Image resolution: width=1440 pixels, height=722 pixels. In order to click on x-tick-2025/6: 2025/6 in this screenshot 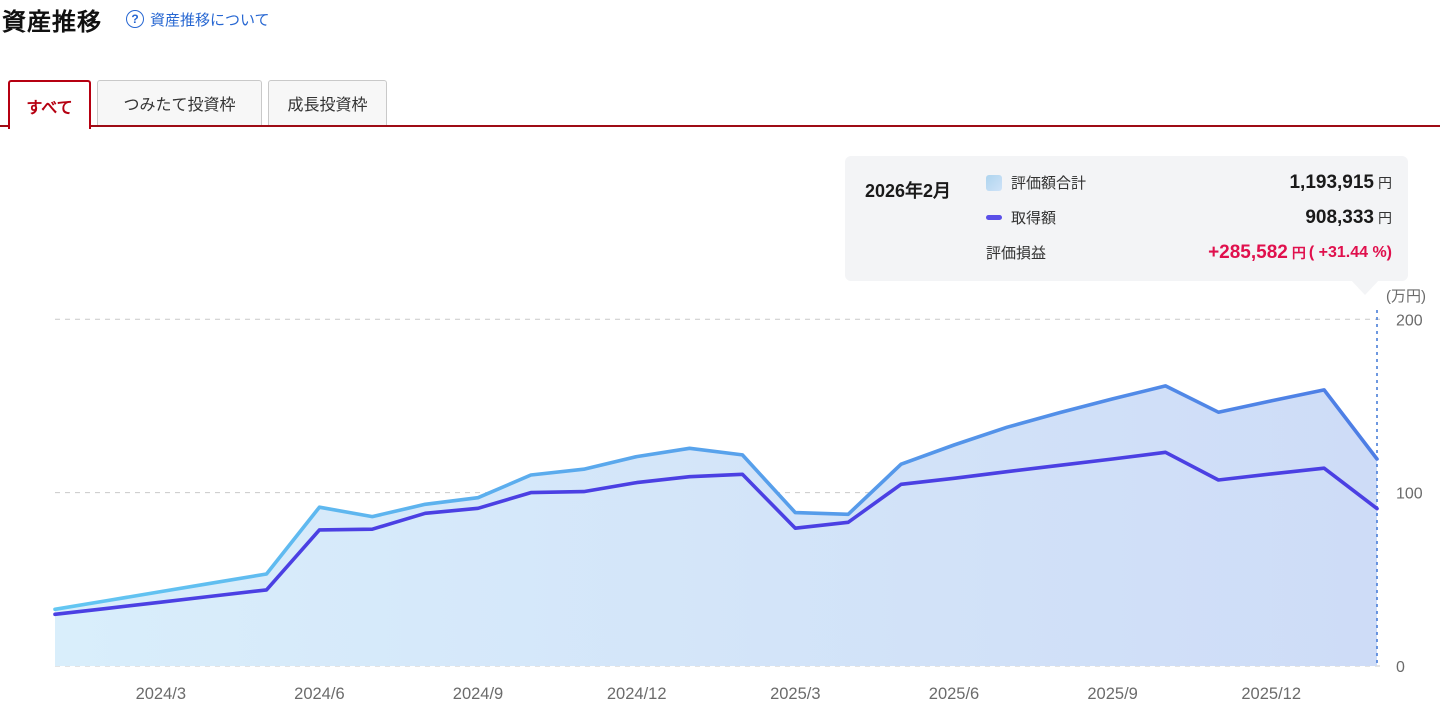, I will do `click(954, 694)`.